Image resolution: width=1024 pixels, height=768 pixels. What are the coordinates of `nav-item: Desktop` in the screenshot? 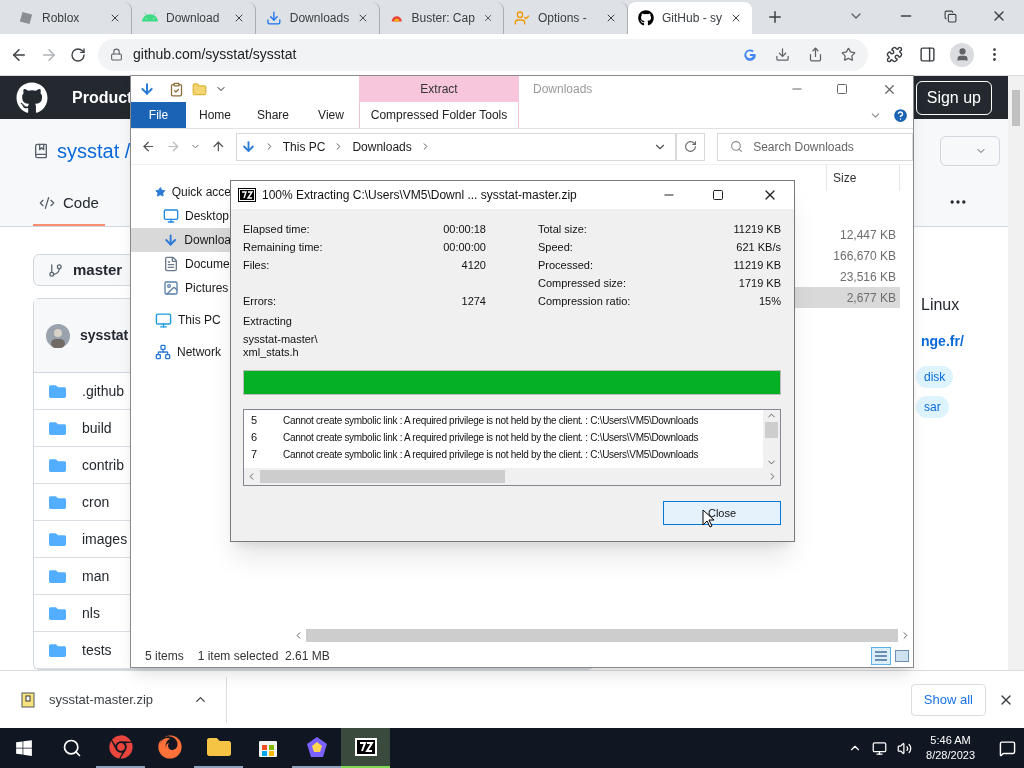 It's located at (181, 216).